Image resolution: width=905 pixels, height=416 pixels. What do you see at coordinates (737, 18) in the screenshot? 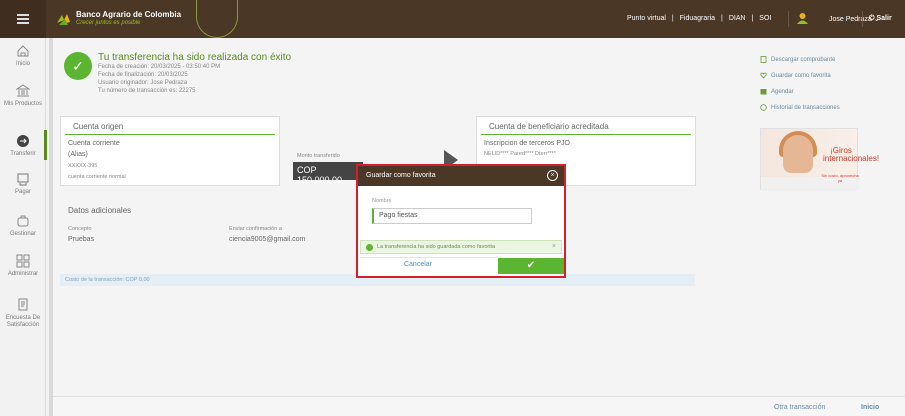
I see `nav-link-dian: DIAN` at bounding box center [737, 18].